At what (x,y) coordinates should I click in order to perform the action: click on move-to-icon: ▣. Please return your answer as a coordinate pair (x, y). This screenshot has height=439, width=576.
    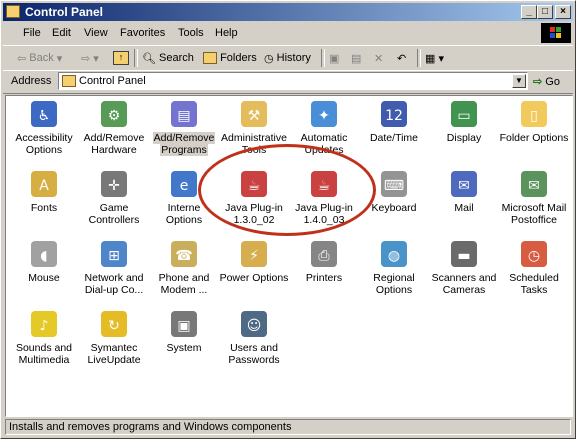
    Looking at the image, I should click on (334, 58).